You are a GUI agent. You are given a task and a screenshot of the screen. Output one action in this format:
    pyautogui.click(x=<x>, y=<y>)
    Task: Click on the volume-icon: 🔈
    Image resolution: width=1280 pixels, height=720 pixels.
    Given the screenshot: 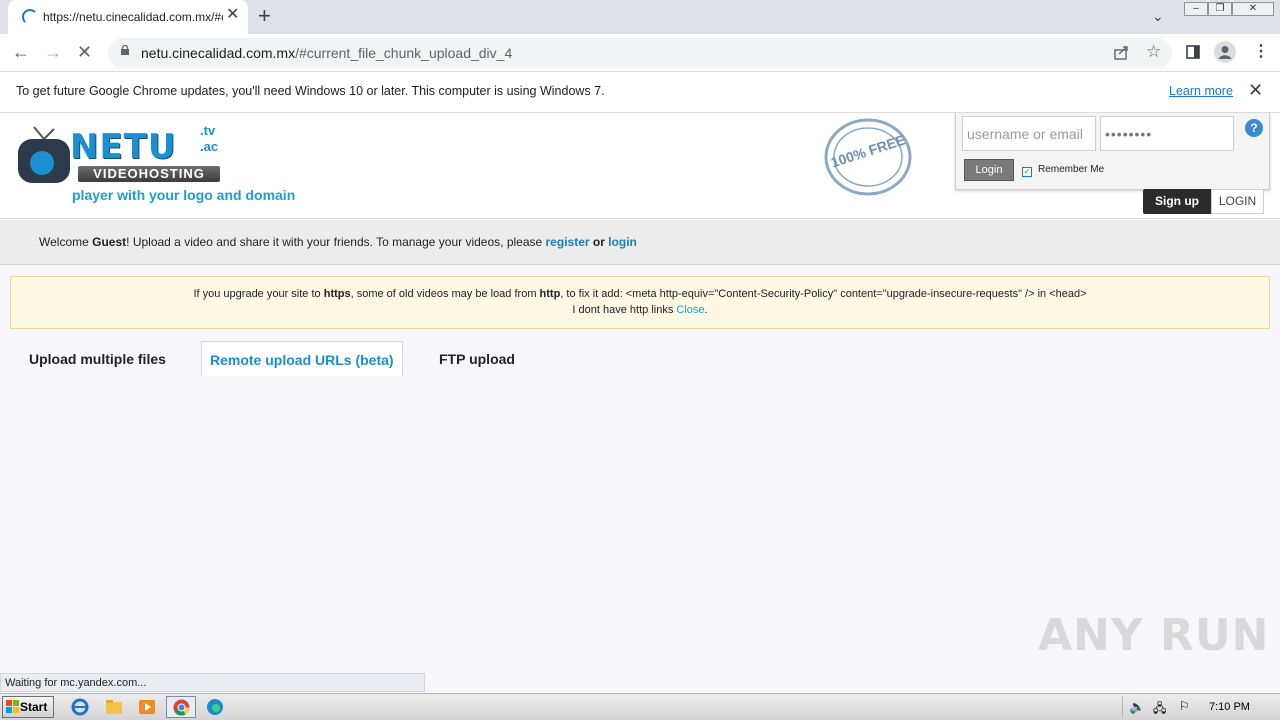 What is the action you would take?
    pyautogui.click(x=1137, y=707)
    